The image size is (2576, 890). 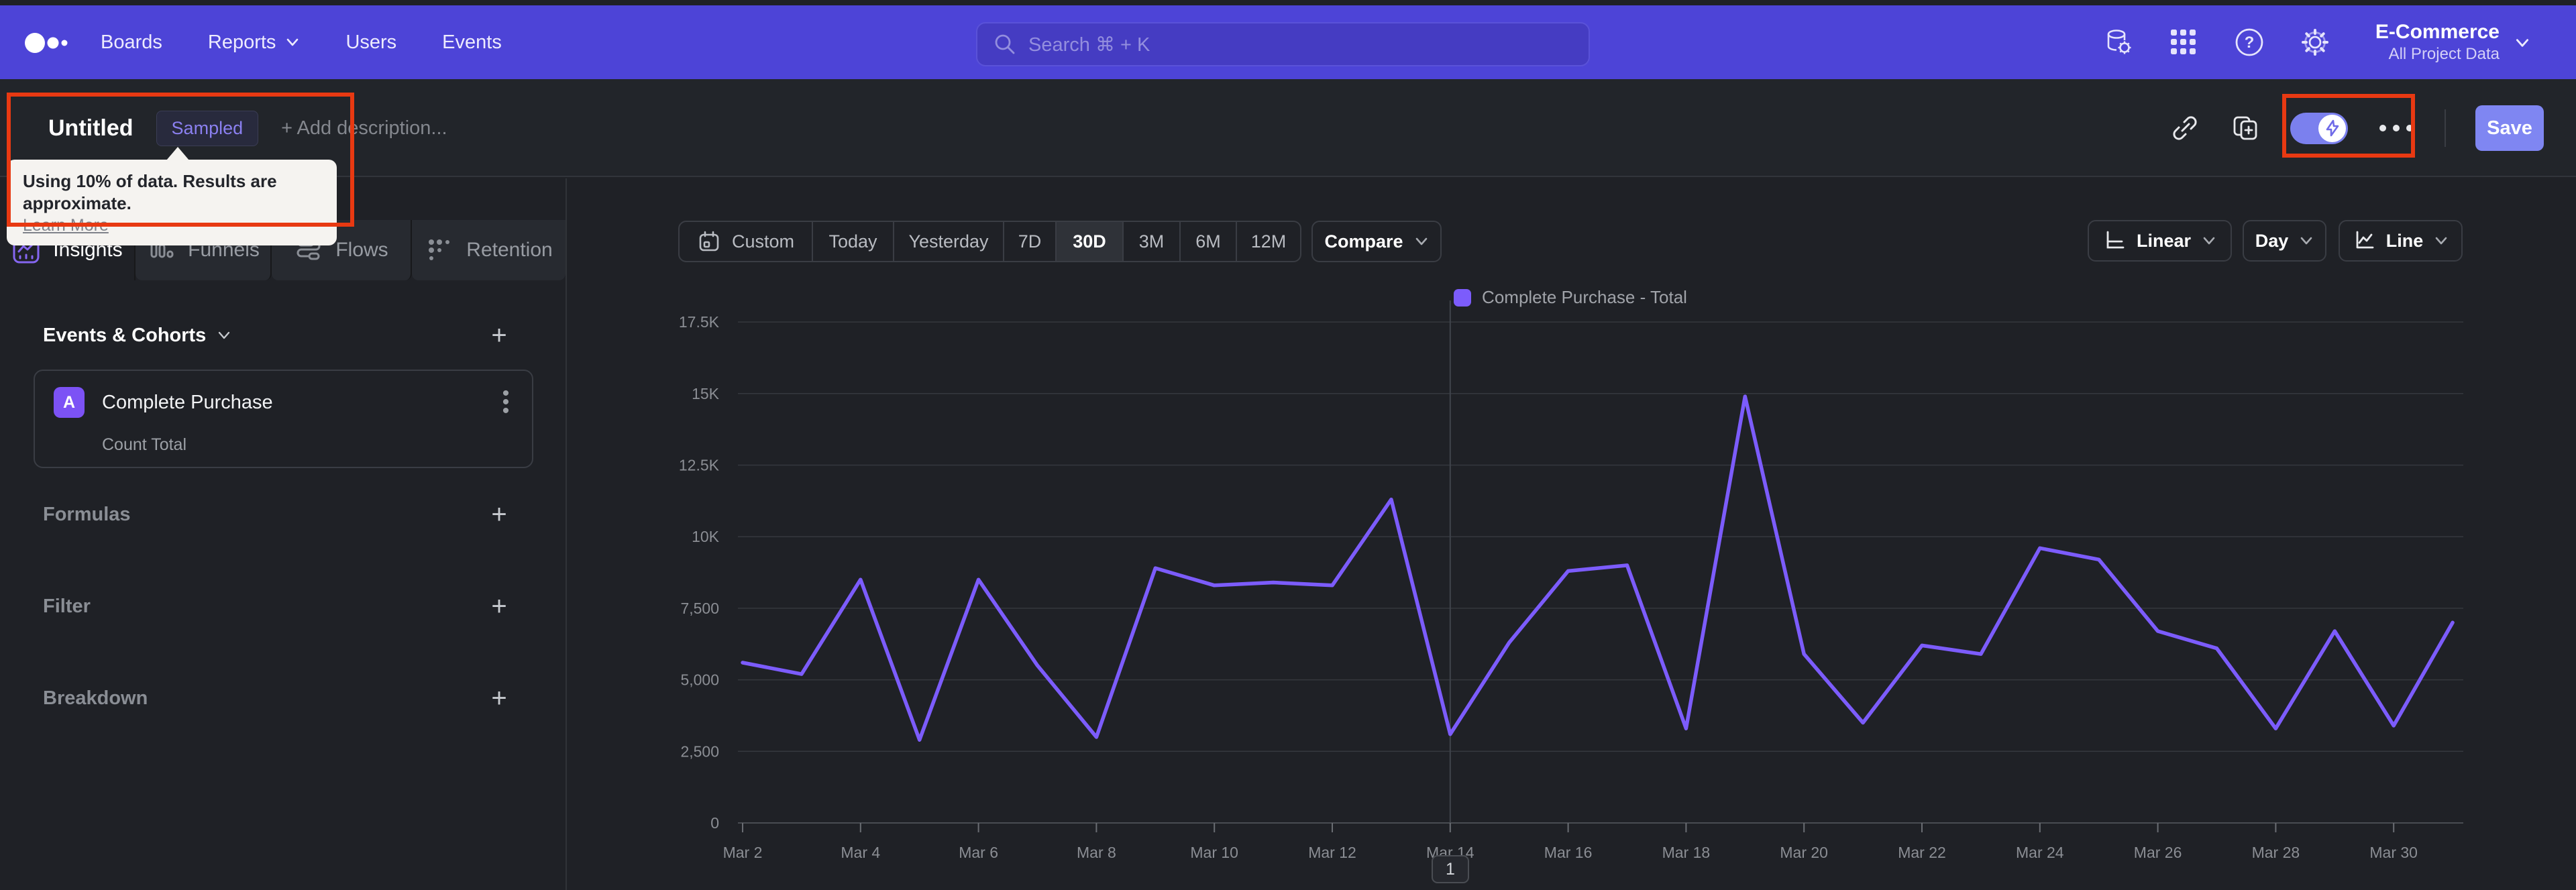 I want to click on svg-text: 17.5K, so click(x=699, y=322).